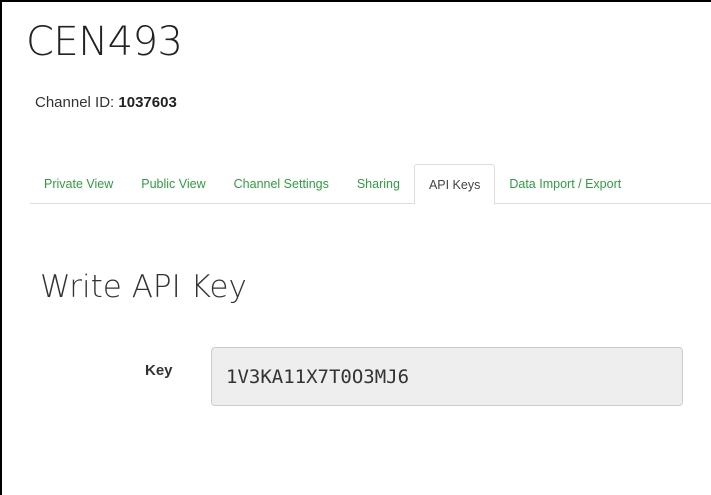 This screenshot has height=495, width=711. Describe the element at coordinates (143, 287) in the screenshot. I see `write-api-key-heading: Write API Key` at that location.